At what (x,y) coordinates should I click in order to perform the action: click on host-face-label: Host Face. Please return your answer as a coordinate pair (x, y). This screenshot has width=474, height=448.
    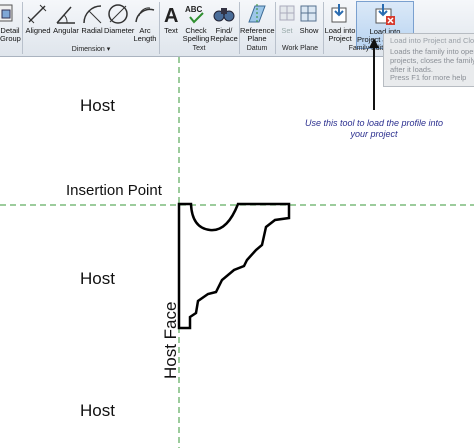
    Looking at the image, I should click on (170, 340).